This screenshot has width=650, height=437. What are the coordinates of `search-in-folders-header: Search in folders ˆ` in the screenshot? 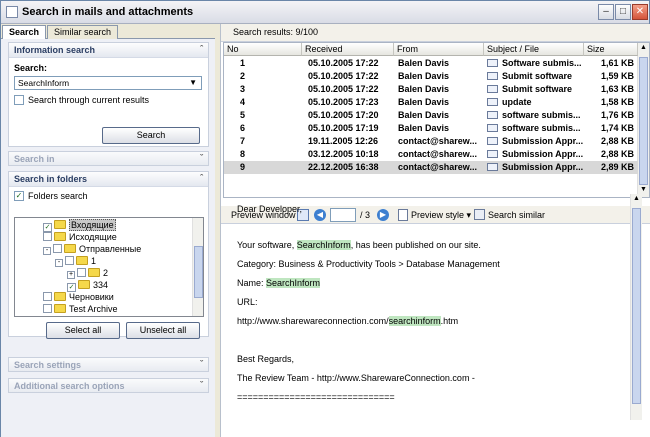 It's located at (108, 179).